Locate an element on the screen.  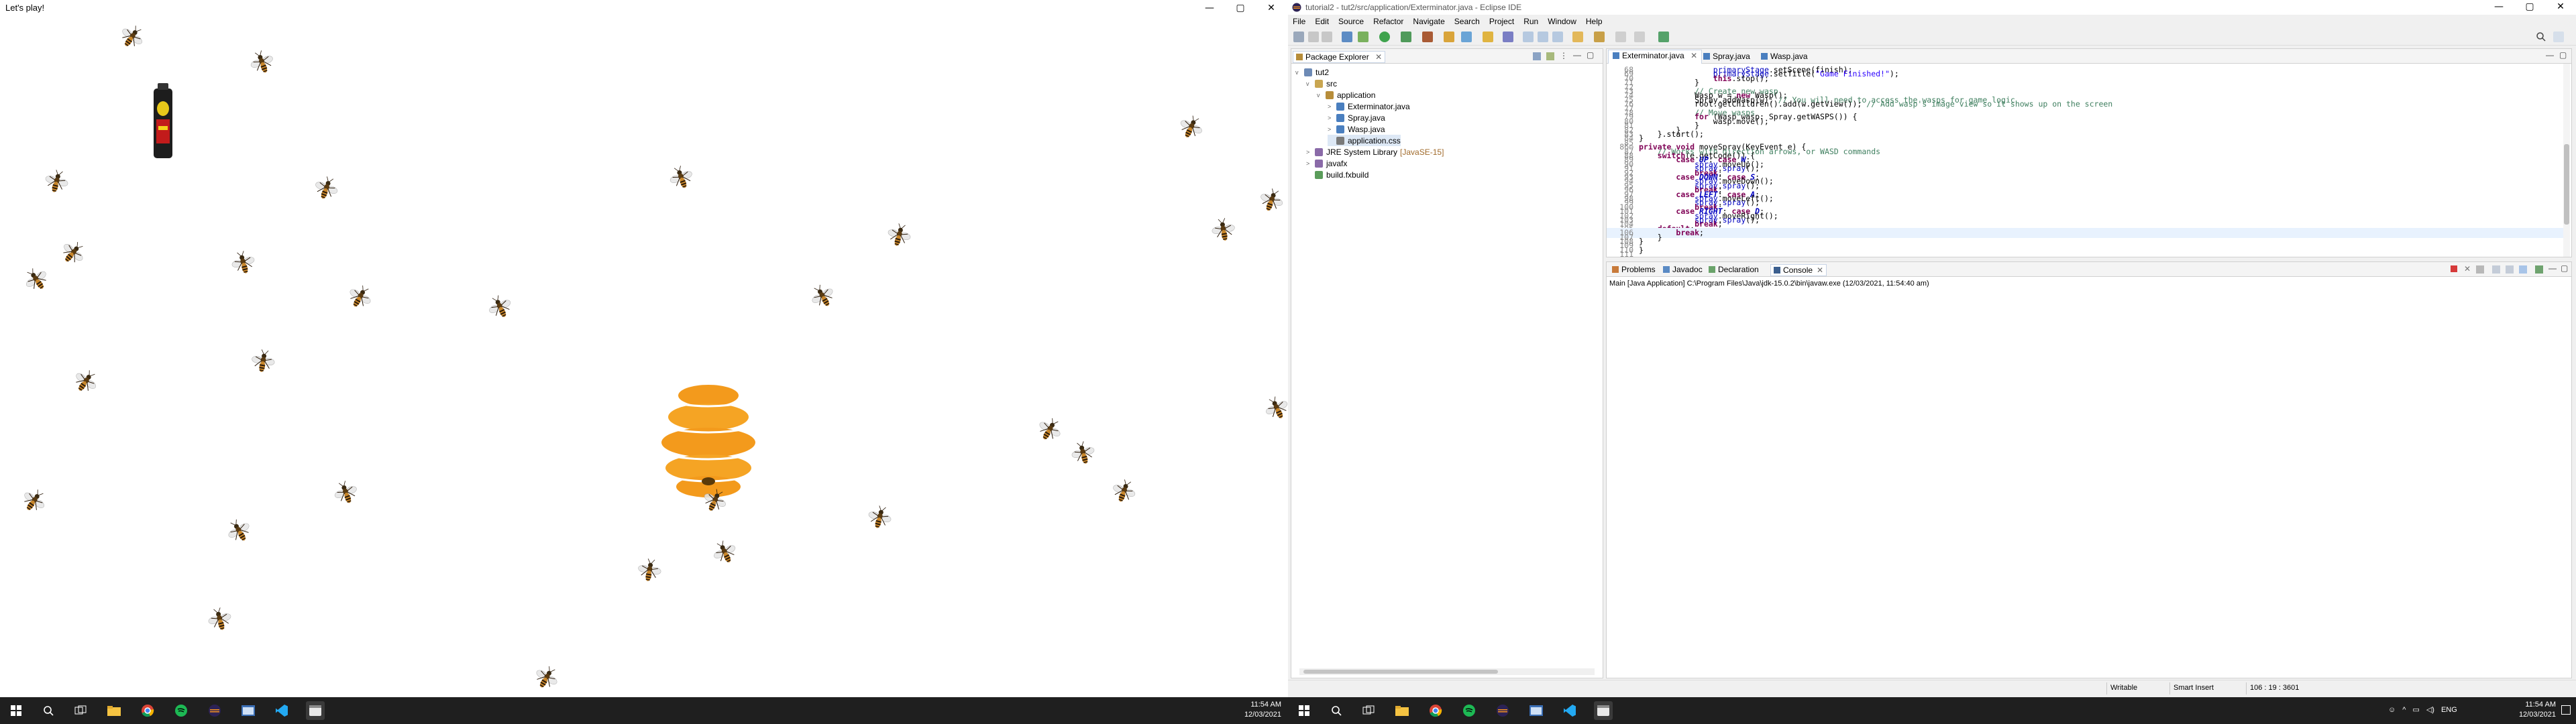
new-icon is located at coordinates (1298, 37).